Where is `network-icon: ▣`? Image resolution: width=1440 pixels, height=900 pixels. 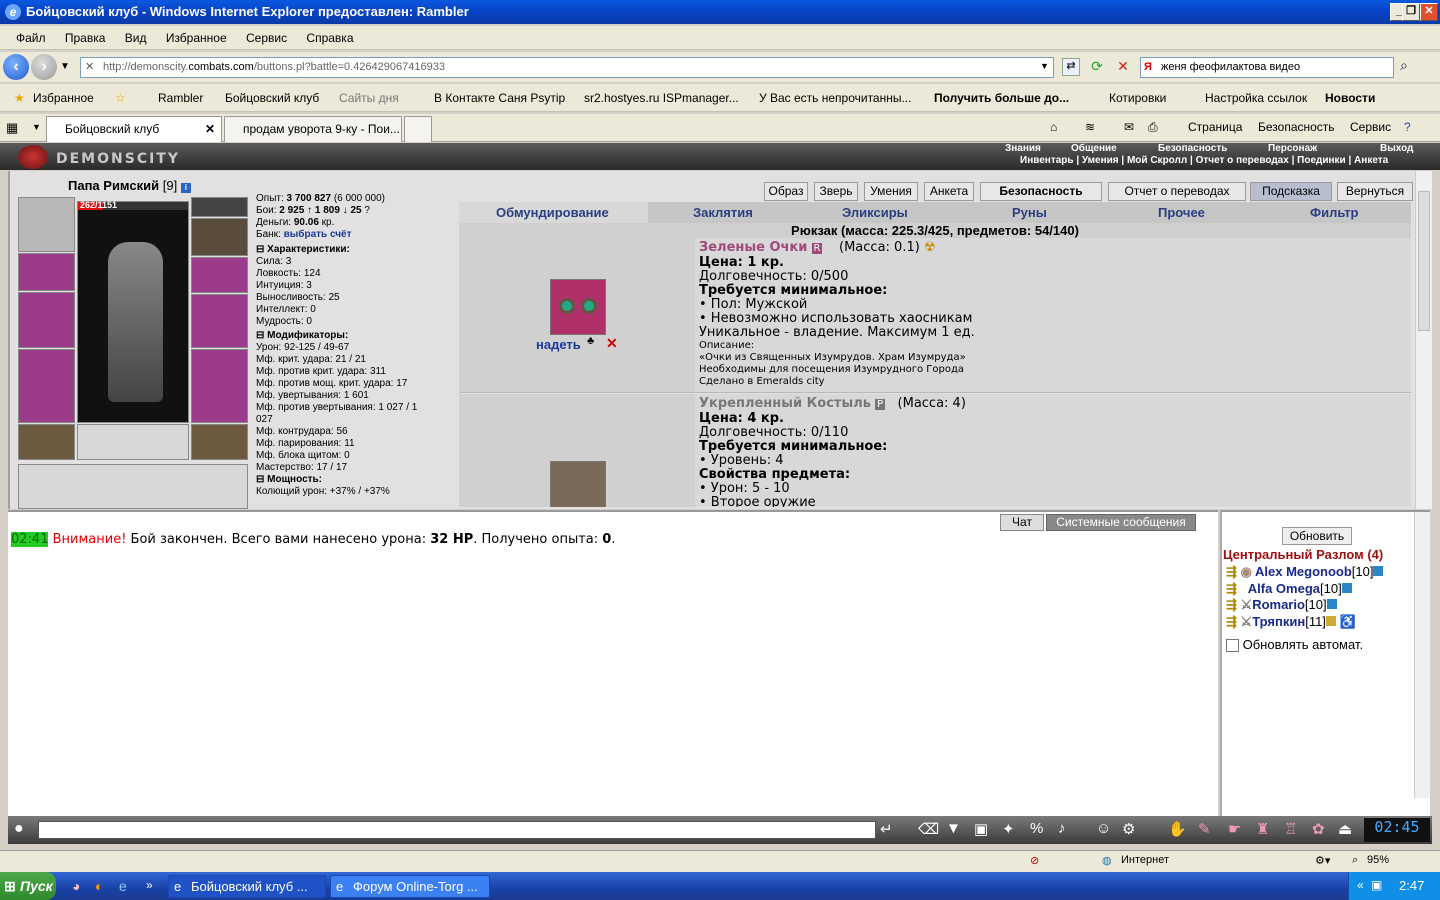
network-icon: ▣ is located at coordinates (1376, 885).